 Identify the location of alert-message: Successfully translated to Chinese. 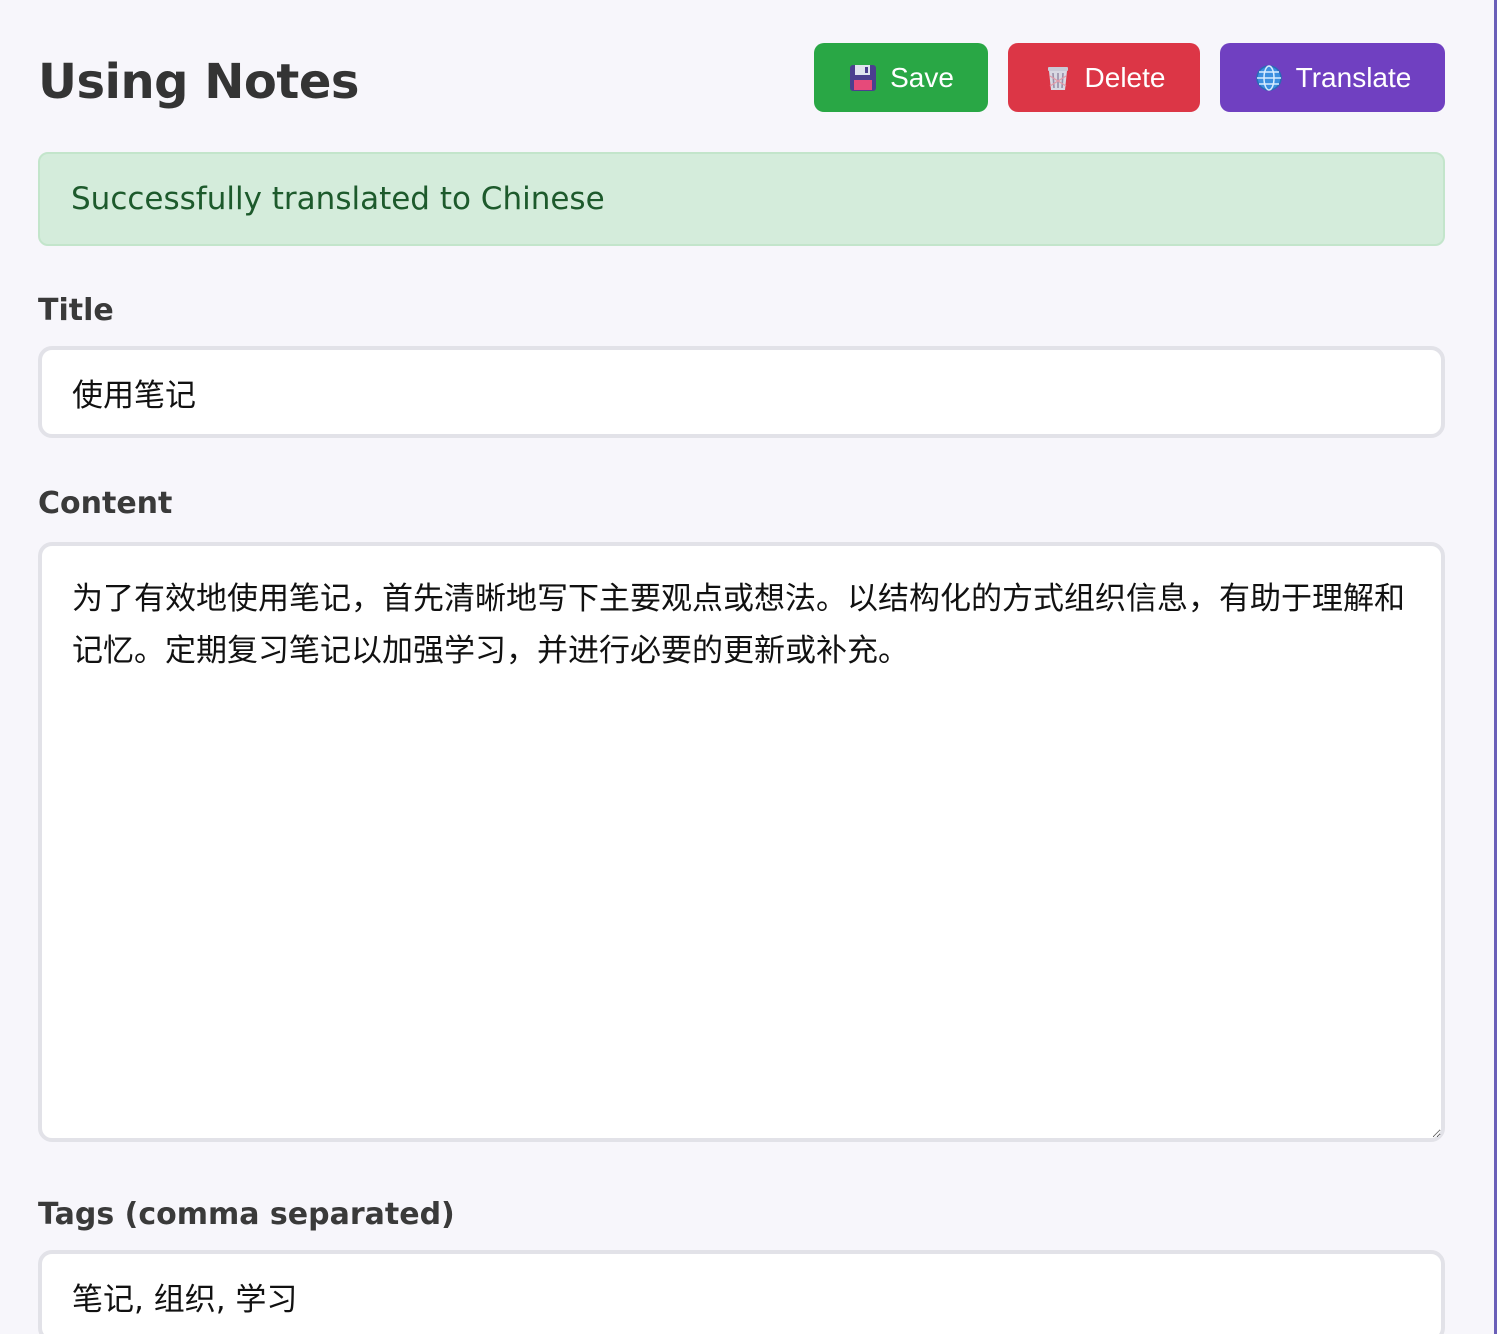
(338, 199).